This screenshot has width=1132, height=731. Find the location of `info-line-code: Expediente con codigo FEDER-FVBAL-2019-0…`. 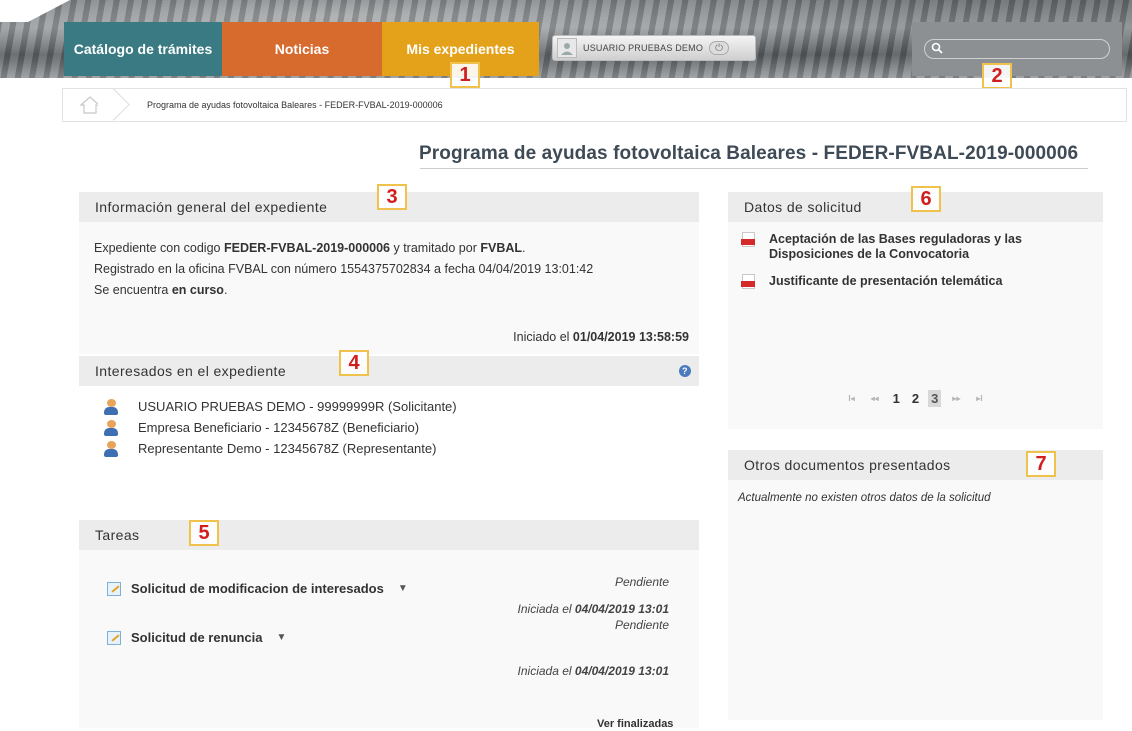

info-line-code: Expediente con codigo FEDER-FVBAL-2019-0… is located at coordinates (310, 248).